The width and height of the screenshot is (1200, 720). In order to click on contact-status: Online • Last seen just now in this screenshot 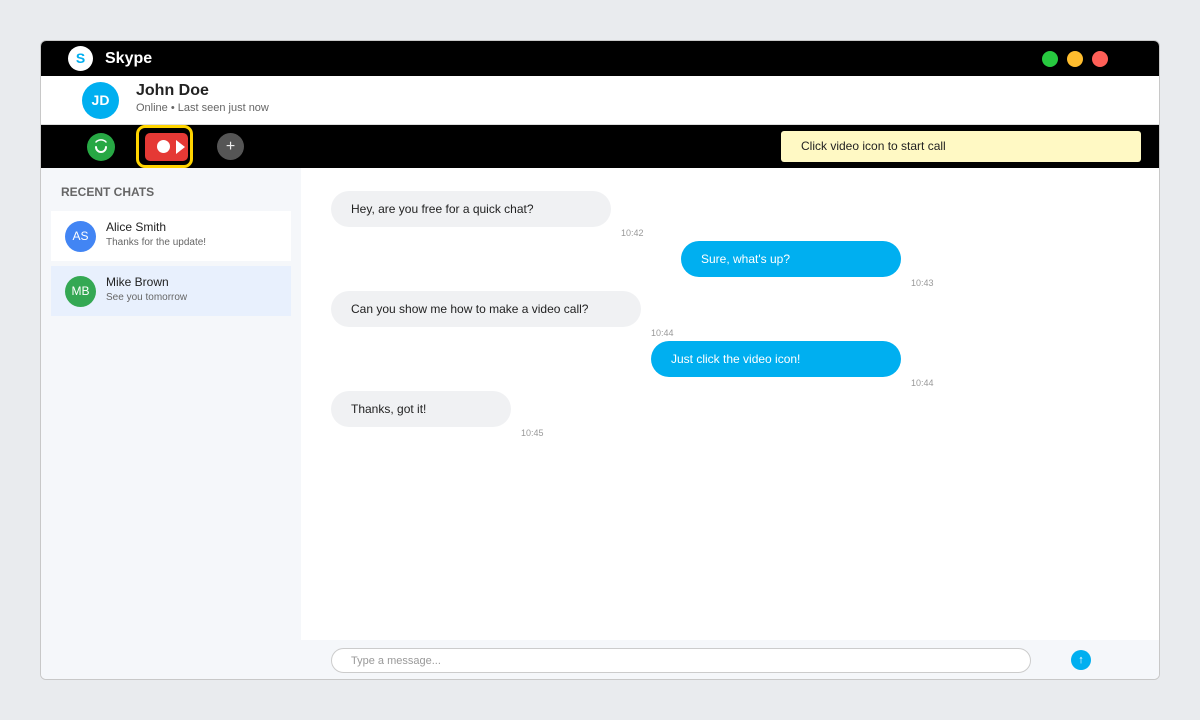, I will do `click(202, 108)`.